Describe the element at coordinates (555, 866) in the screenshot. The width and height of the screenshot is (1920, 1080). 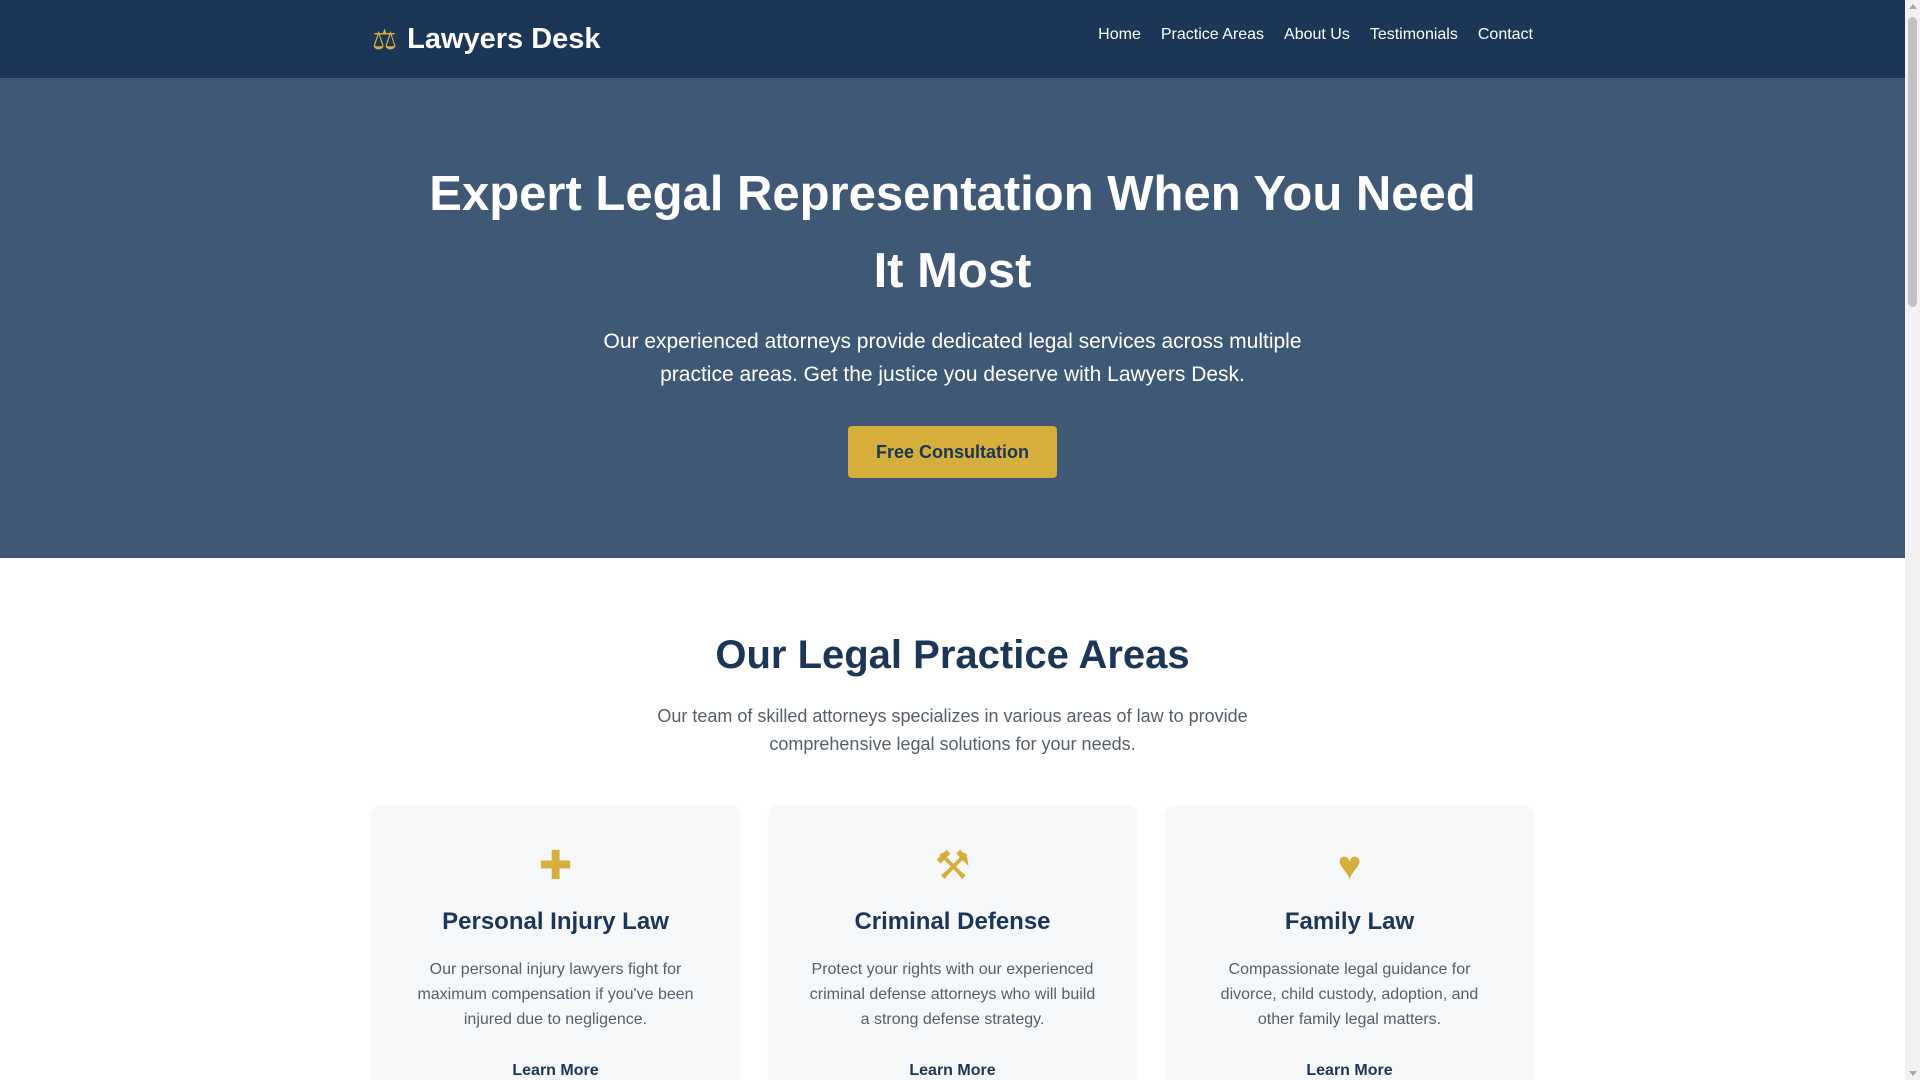
I see `injury-icon: ✚` at that location.